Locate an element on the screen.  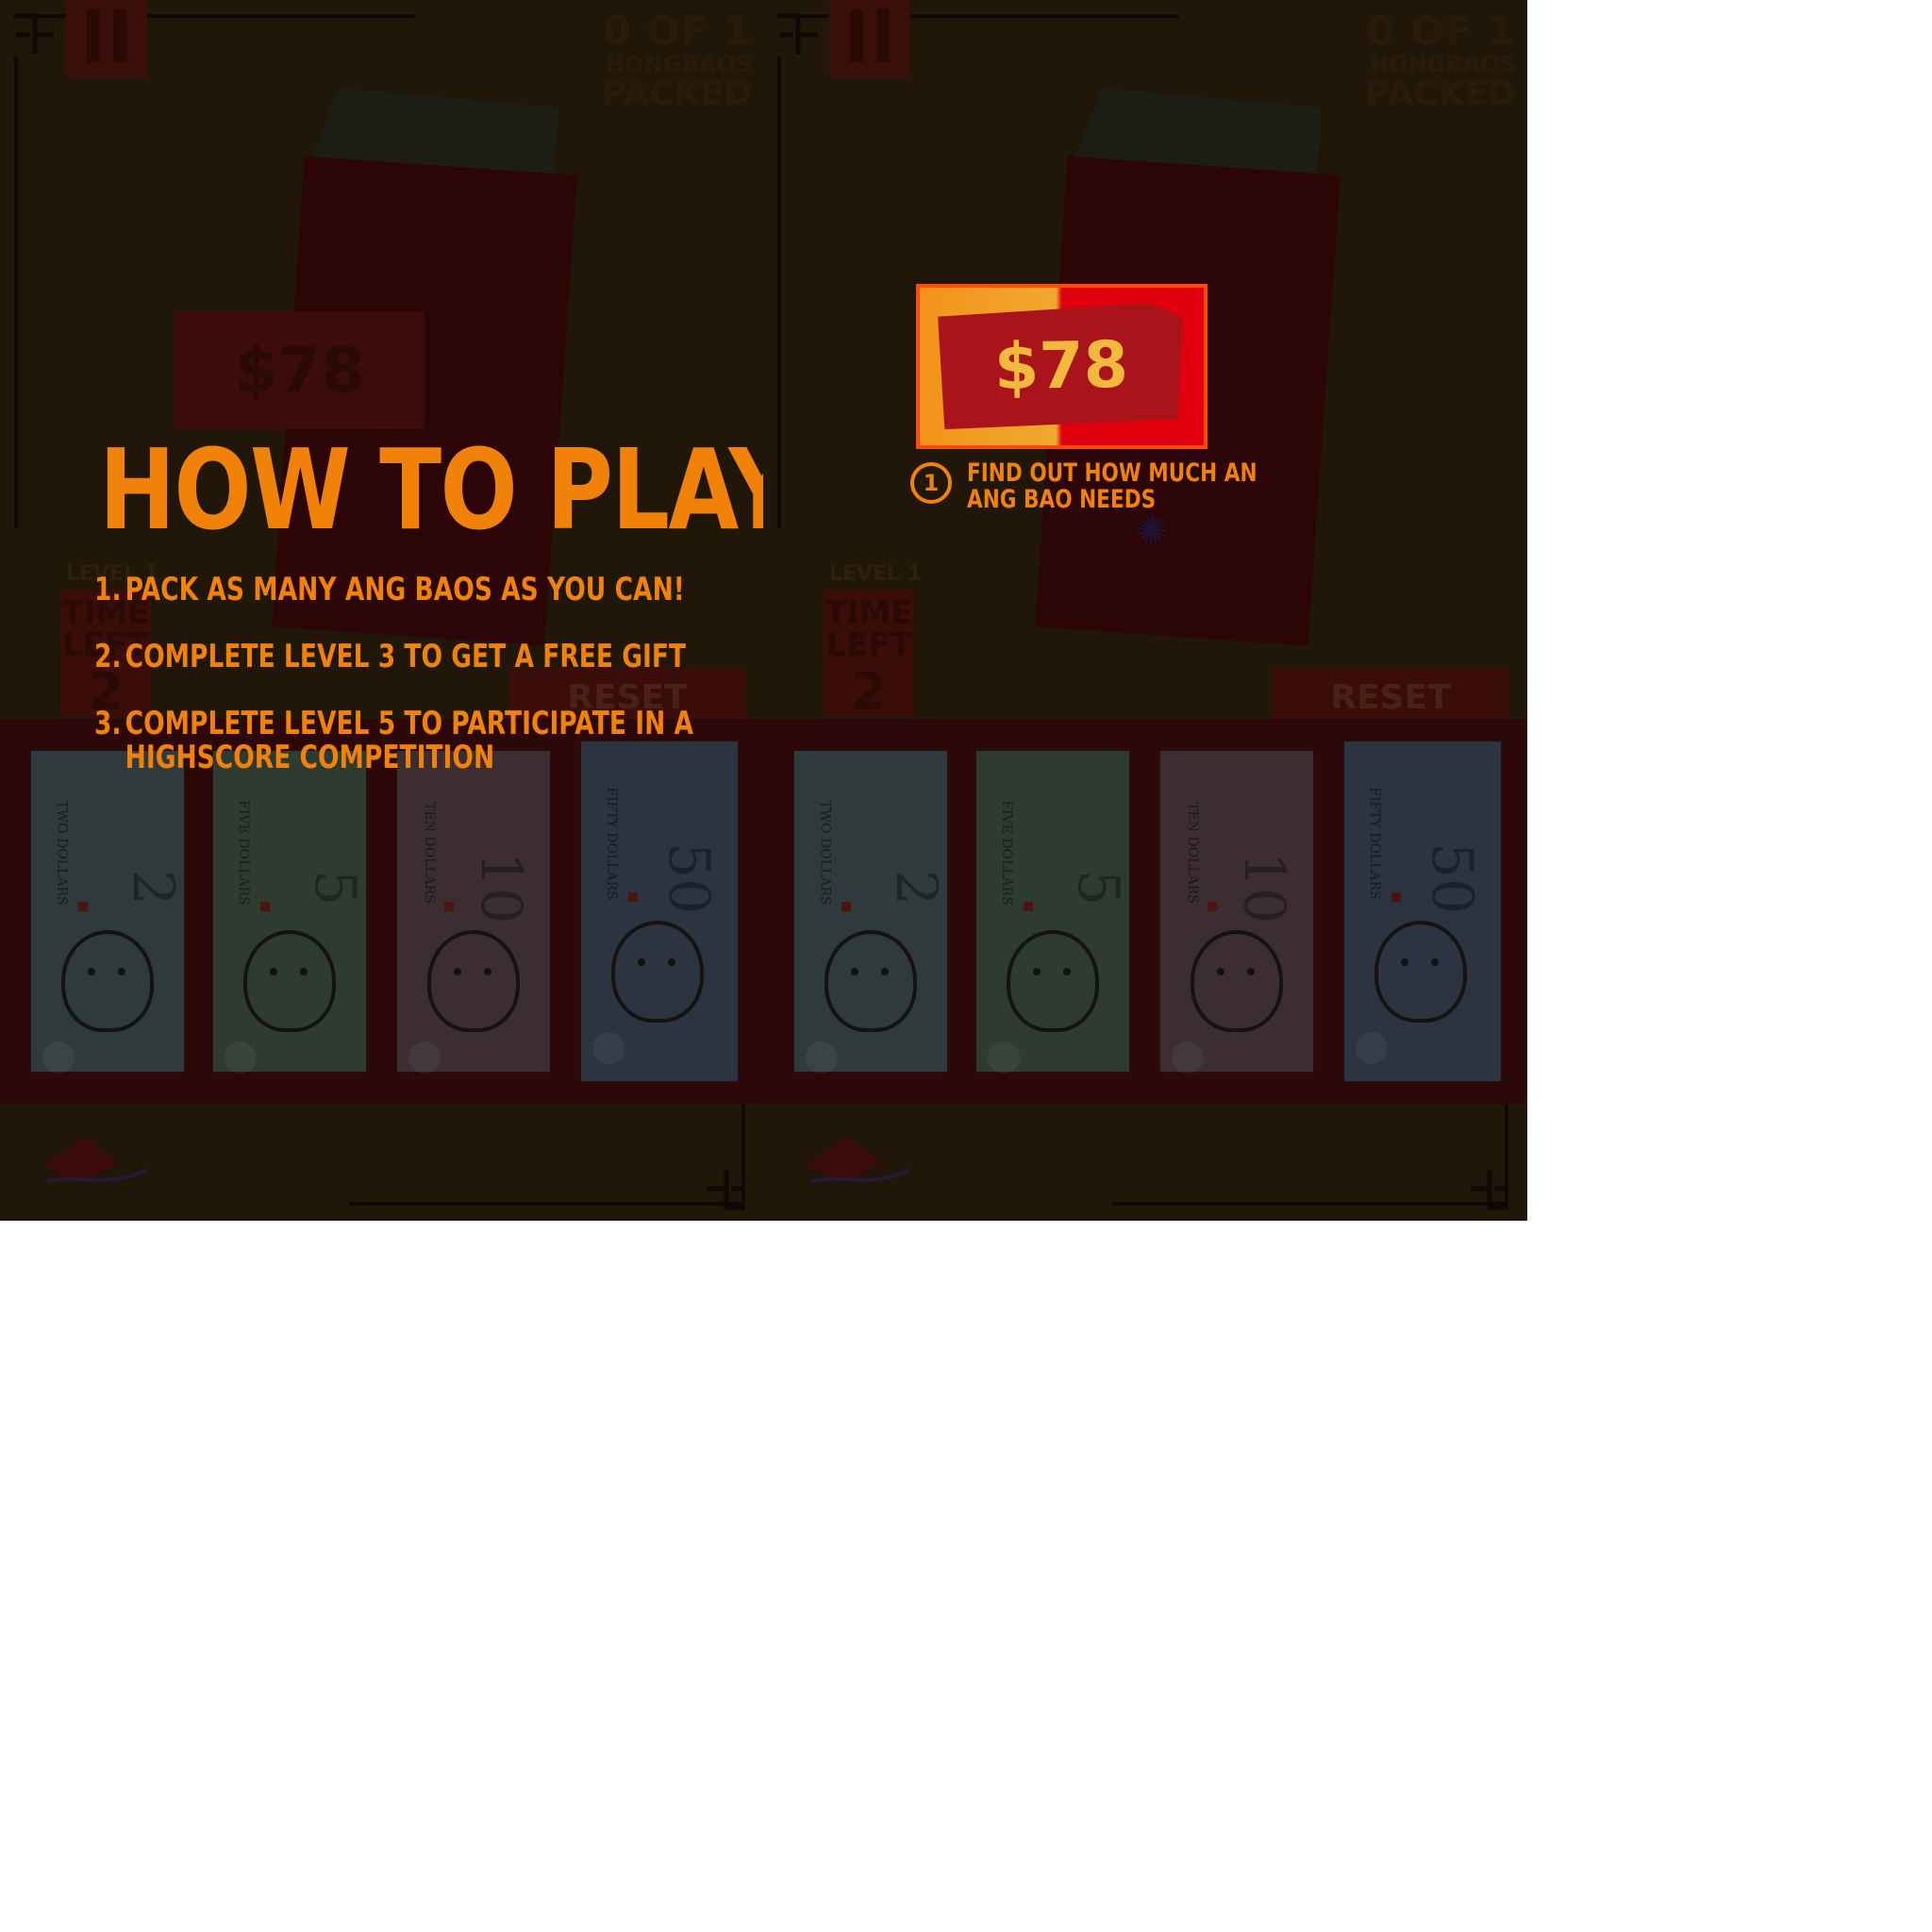
time-left-value: 2 is located at coordinates (869, 692).